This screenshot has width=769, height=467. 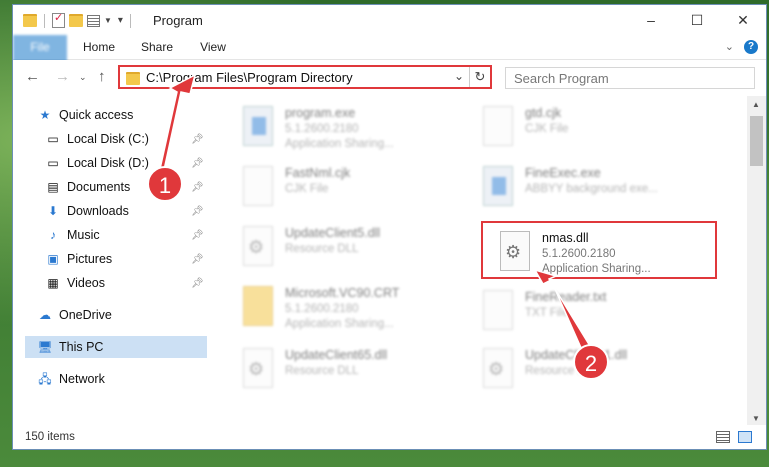 I want to click on step-1-badge: 1, so click(x=165, y=184).